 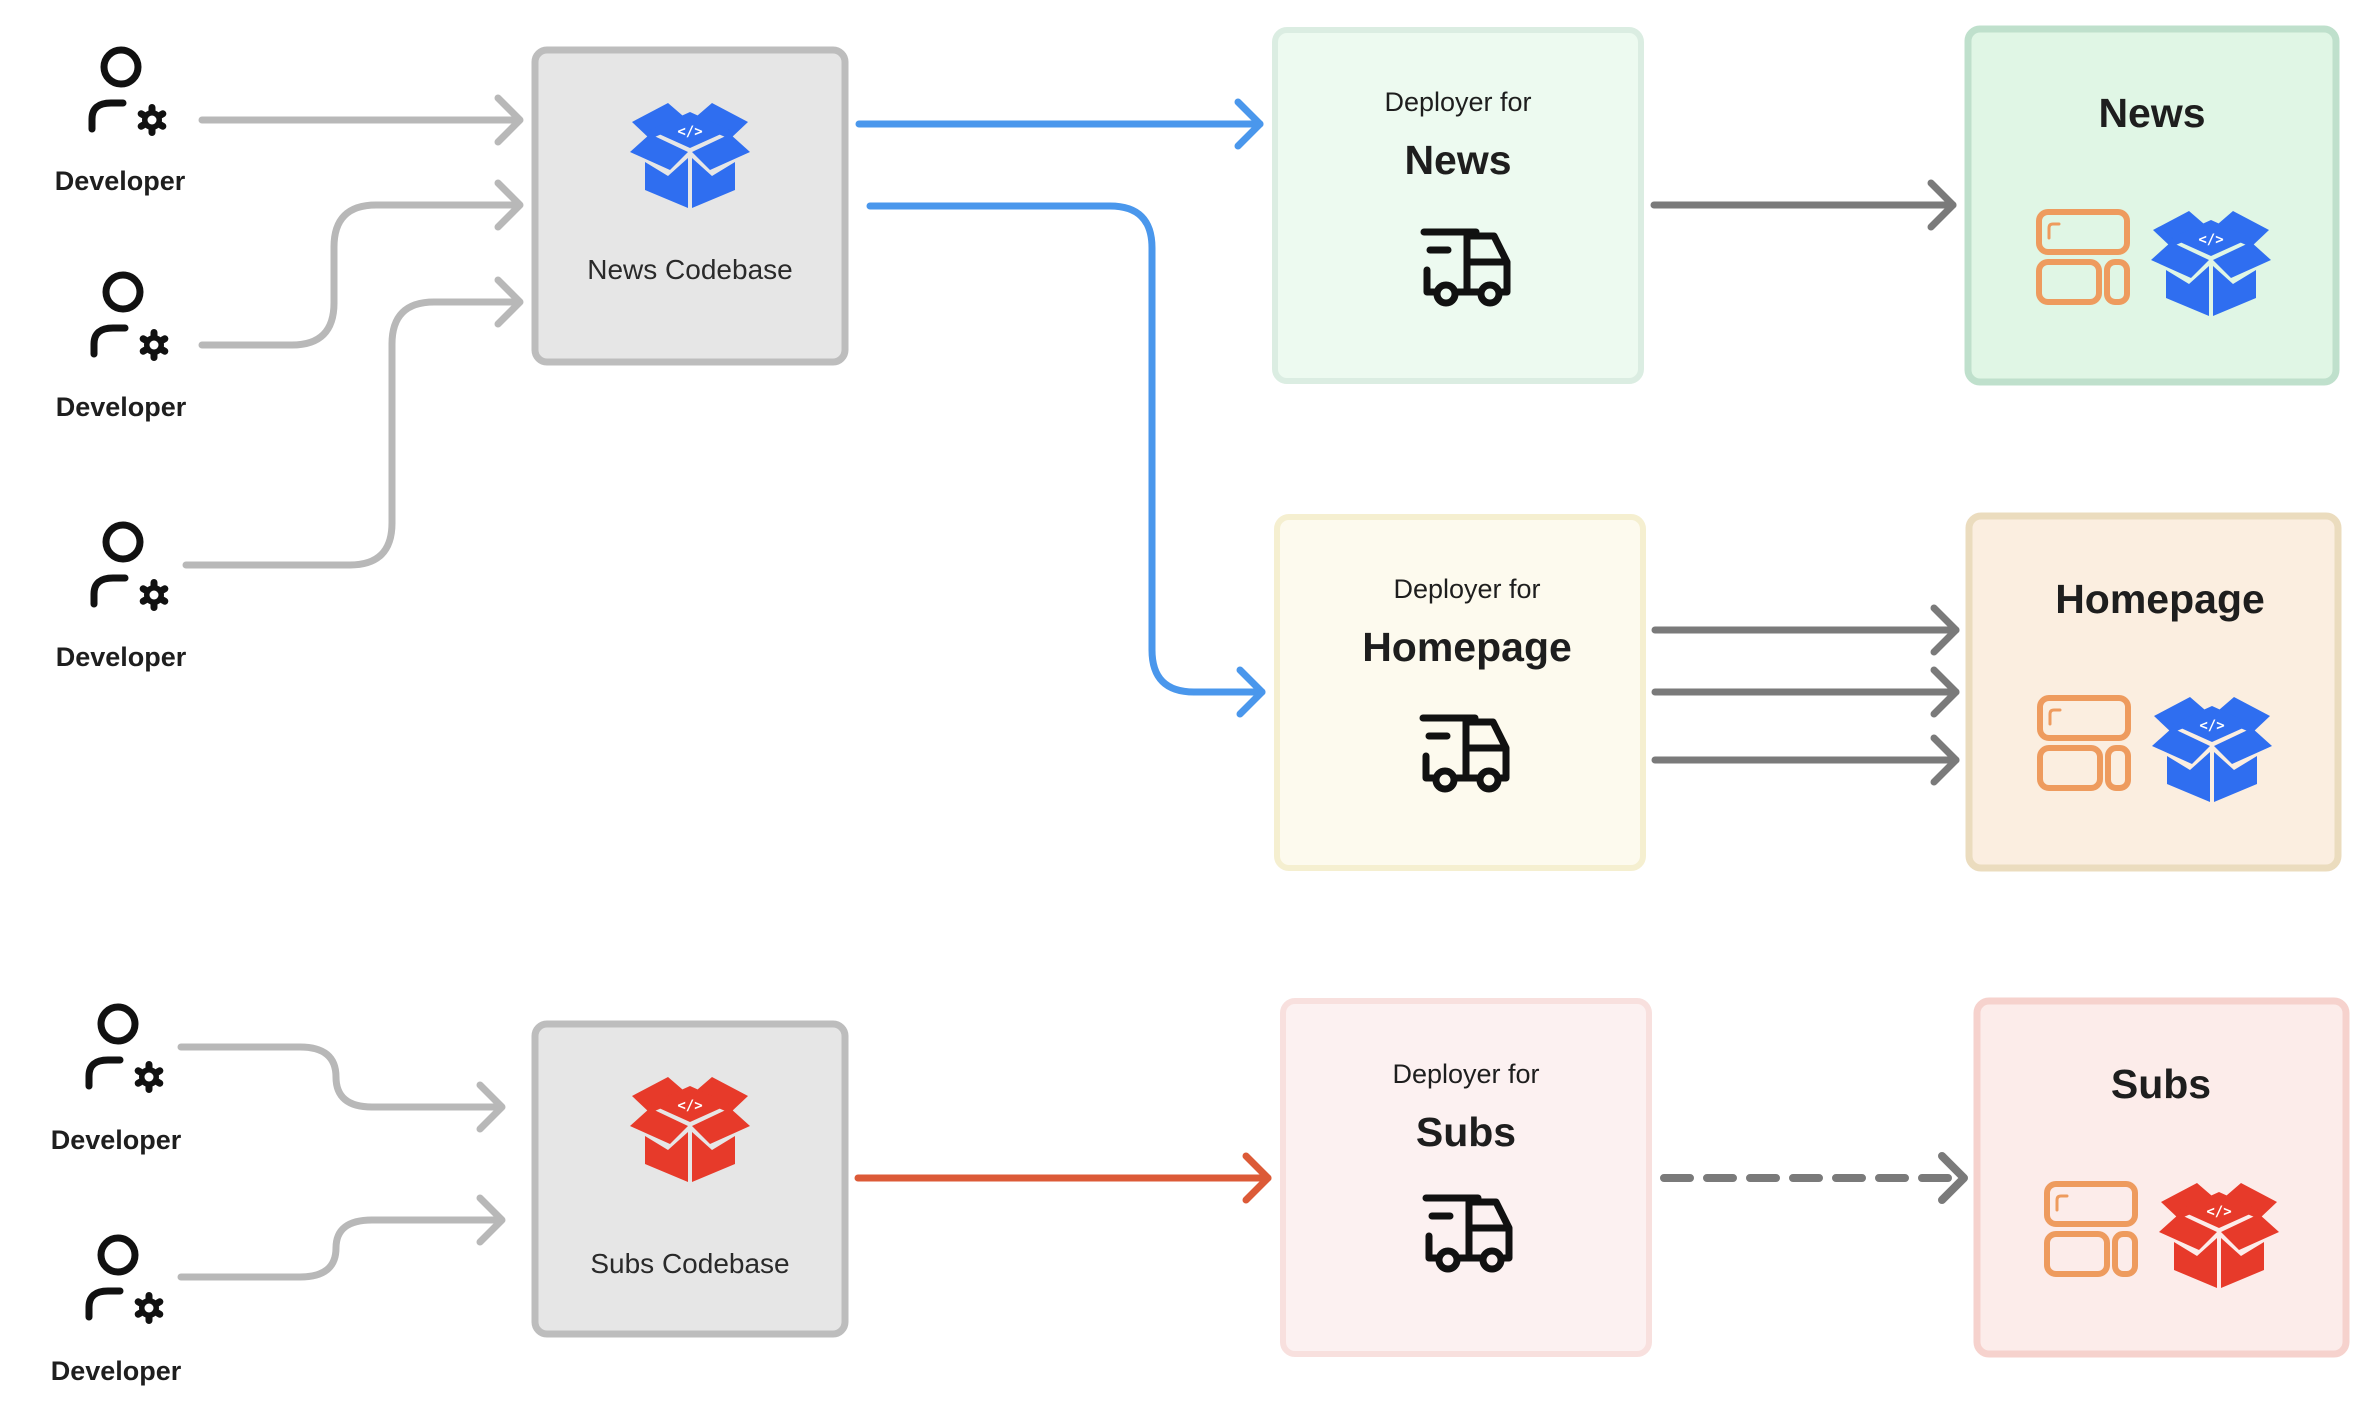 What do you see at coordinates (1803, 205) in the screenshot?
I see `arrow-deployer-news-to-app-news` at bounding box center [1803, 205].